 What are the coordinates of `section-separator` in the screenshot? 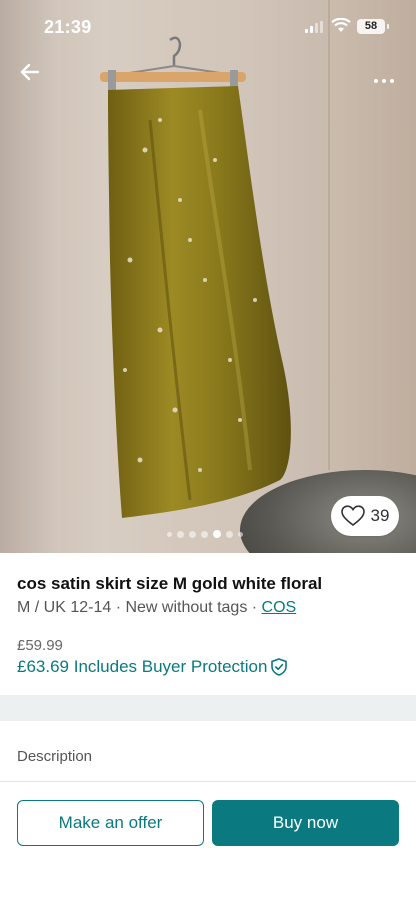 It's located at (208, 708).